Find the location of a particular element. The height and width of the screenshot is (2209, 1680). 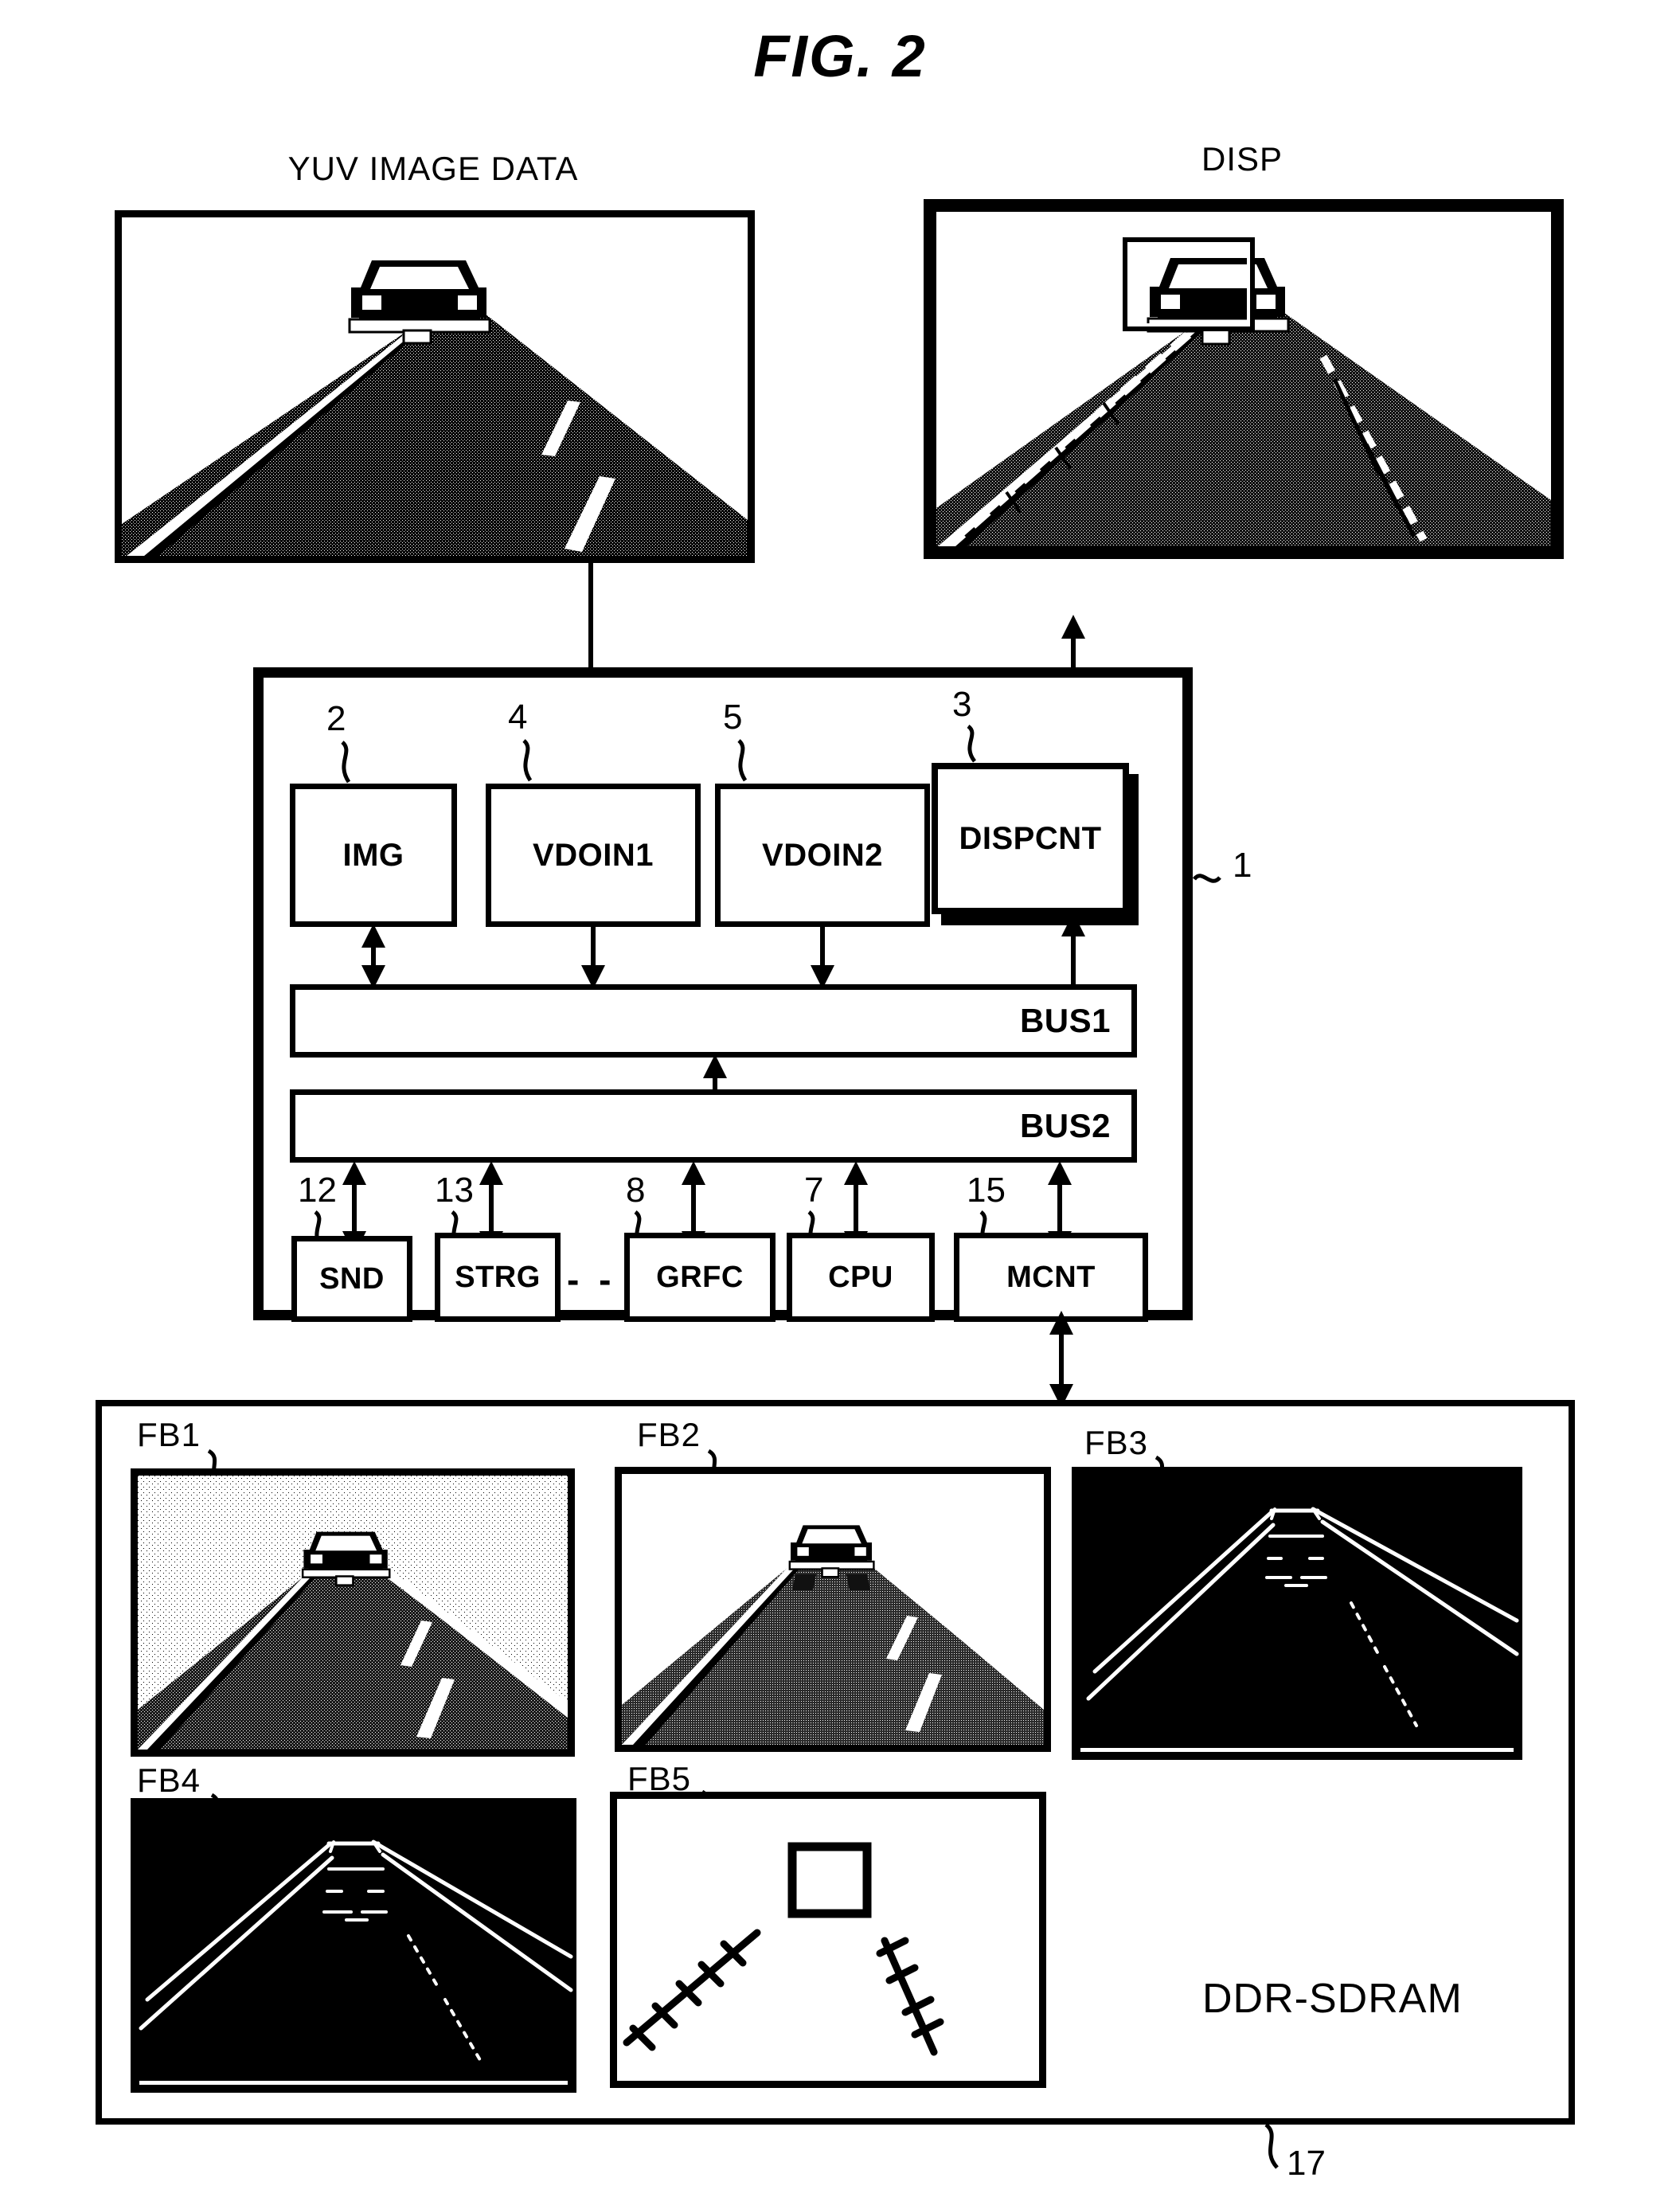

bus2-label: BUS2 is located at coordinates (1065, 1125).